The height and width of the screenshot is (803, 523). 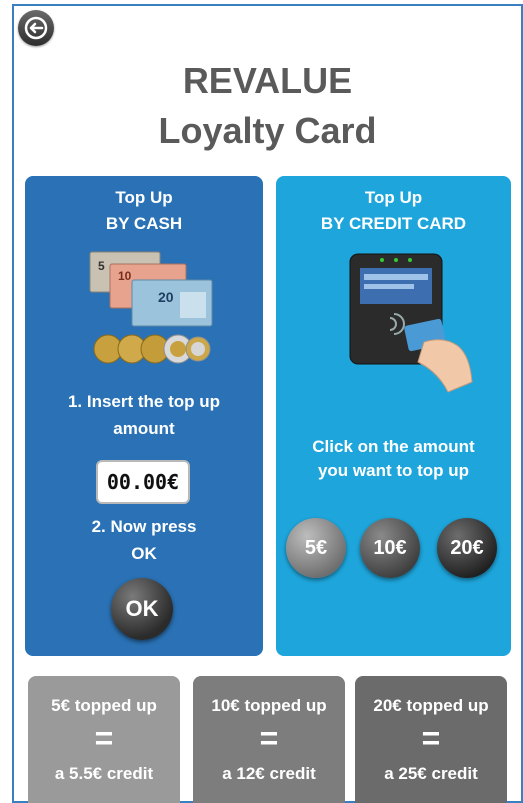 What do you see at coordinates (125, 276) in the screenshot?
I see `svg-text: 10` at bounding box center [125, 276].